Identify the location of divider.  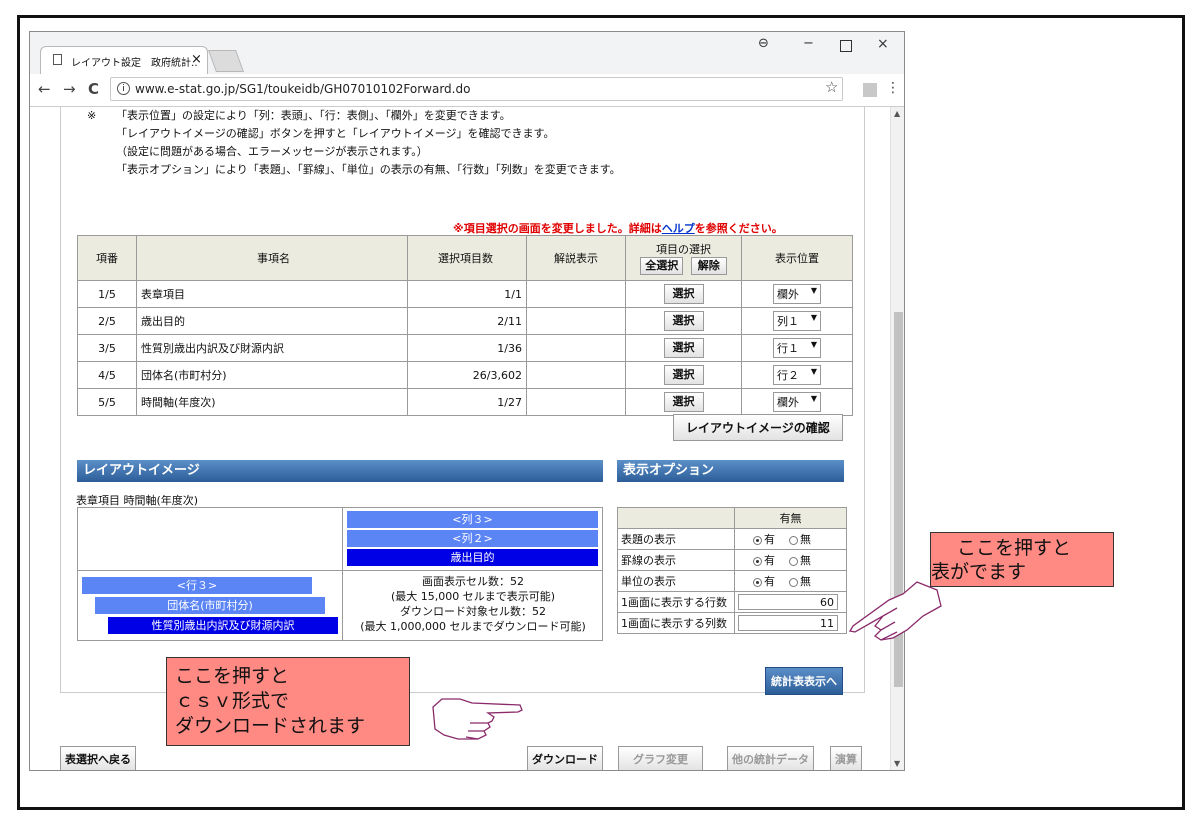
(342, 574).